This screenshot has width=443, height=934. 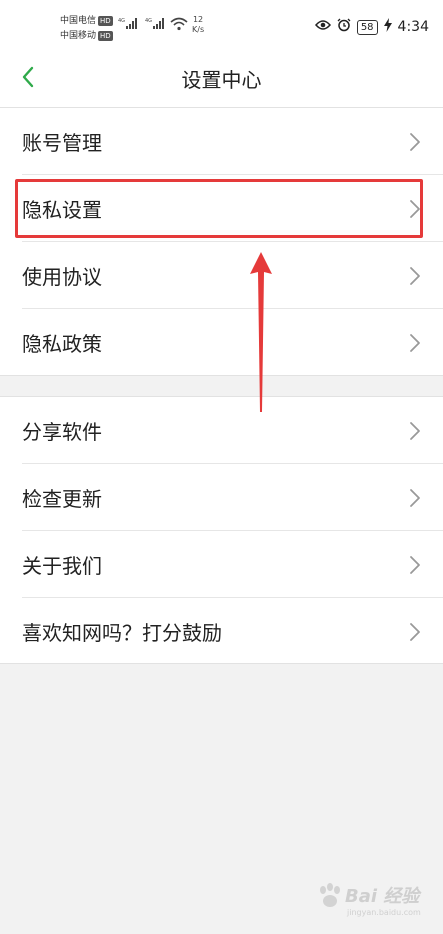 I want to click on menu-item-privacy-settings: 隐私设置, so click(x=221, y=208).